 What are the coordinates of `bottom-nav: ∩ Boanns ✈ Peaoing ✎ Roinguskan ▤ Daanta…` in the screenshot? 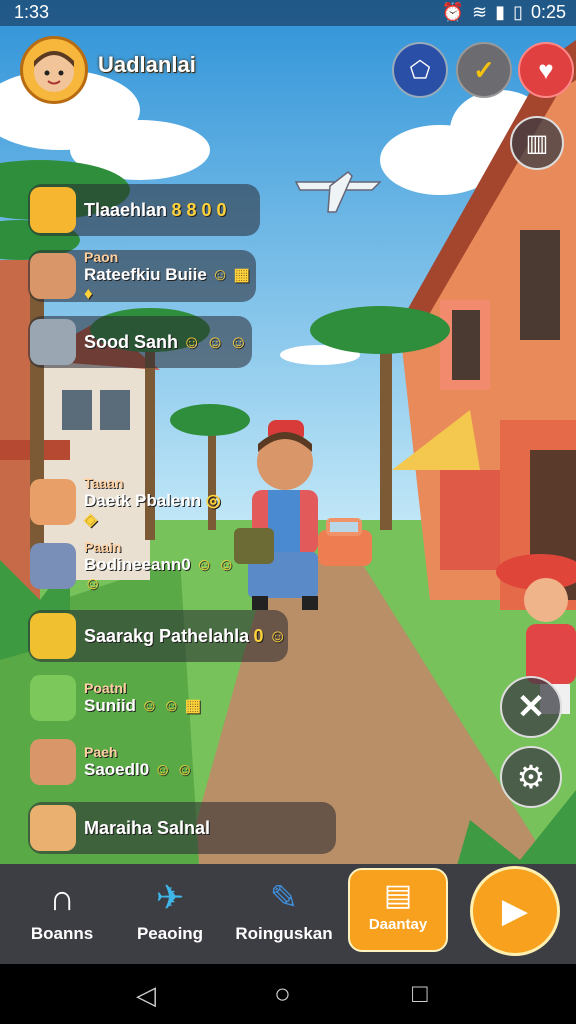 It's located at (288, 914).